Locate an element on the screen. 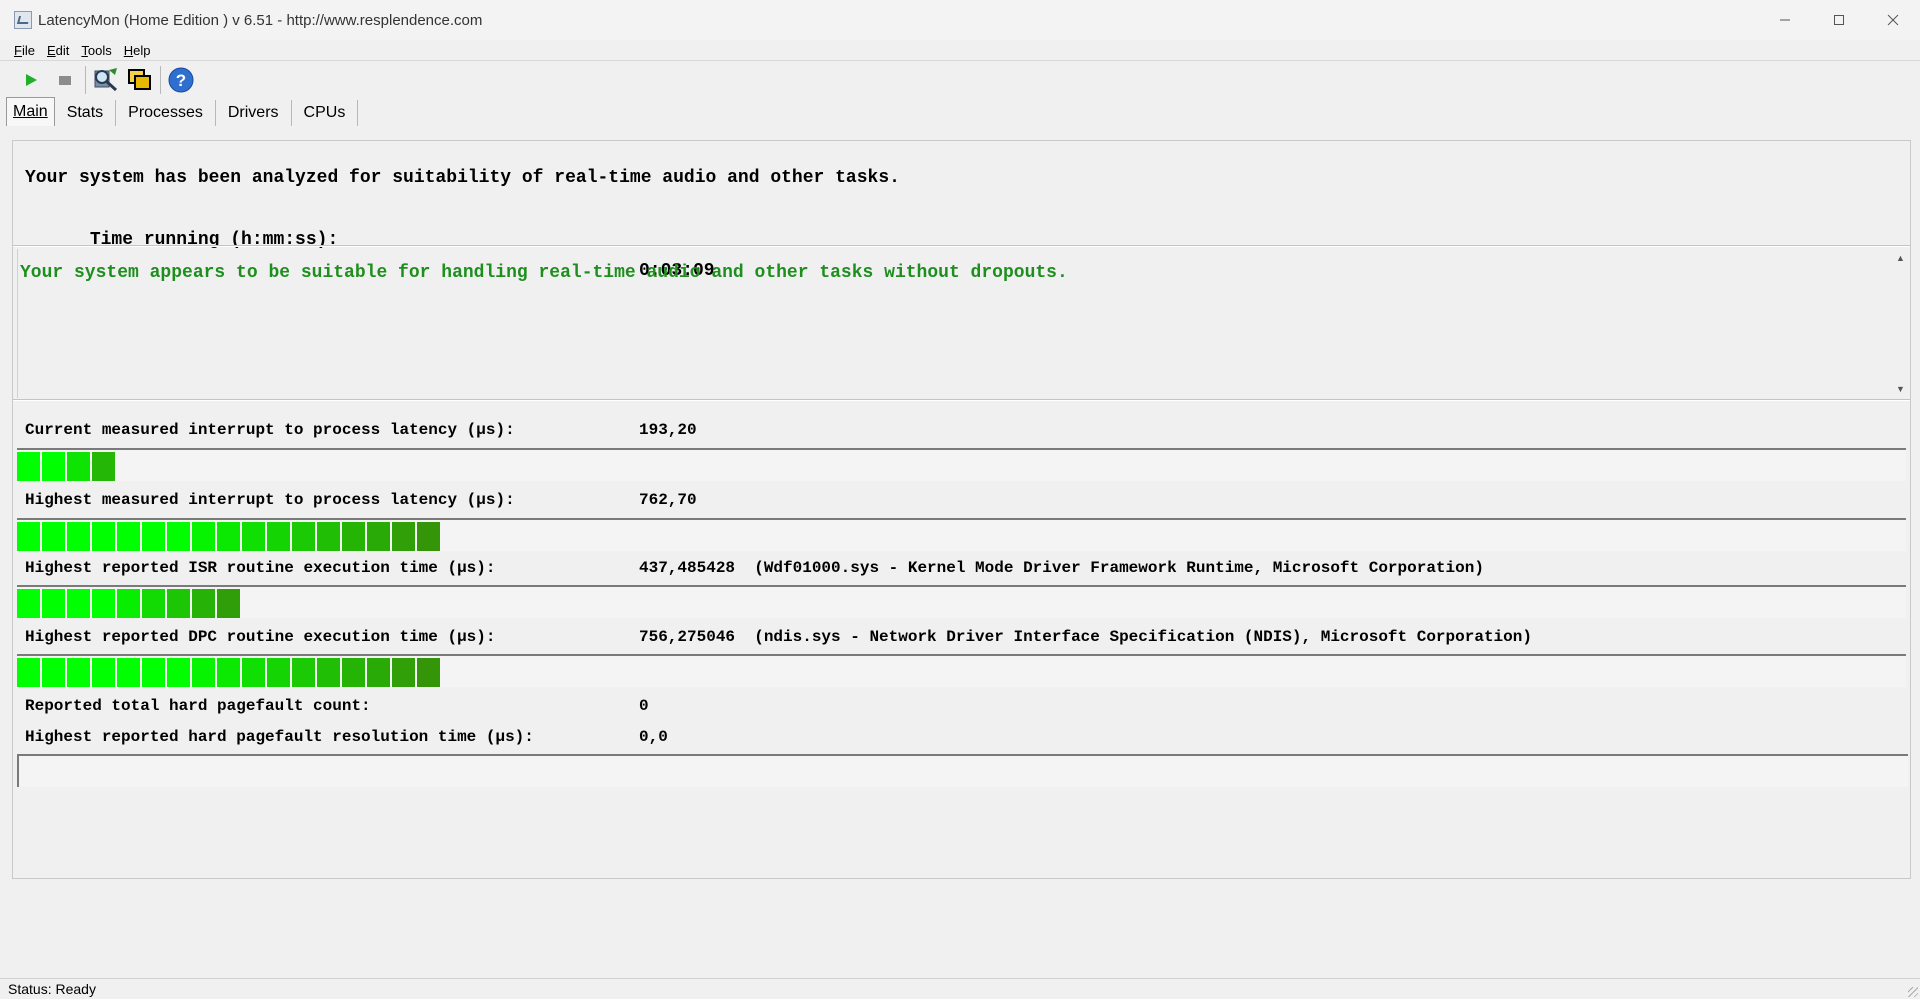  menu-help: Help is located at coordinates (137, 50).